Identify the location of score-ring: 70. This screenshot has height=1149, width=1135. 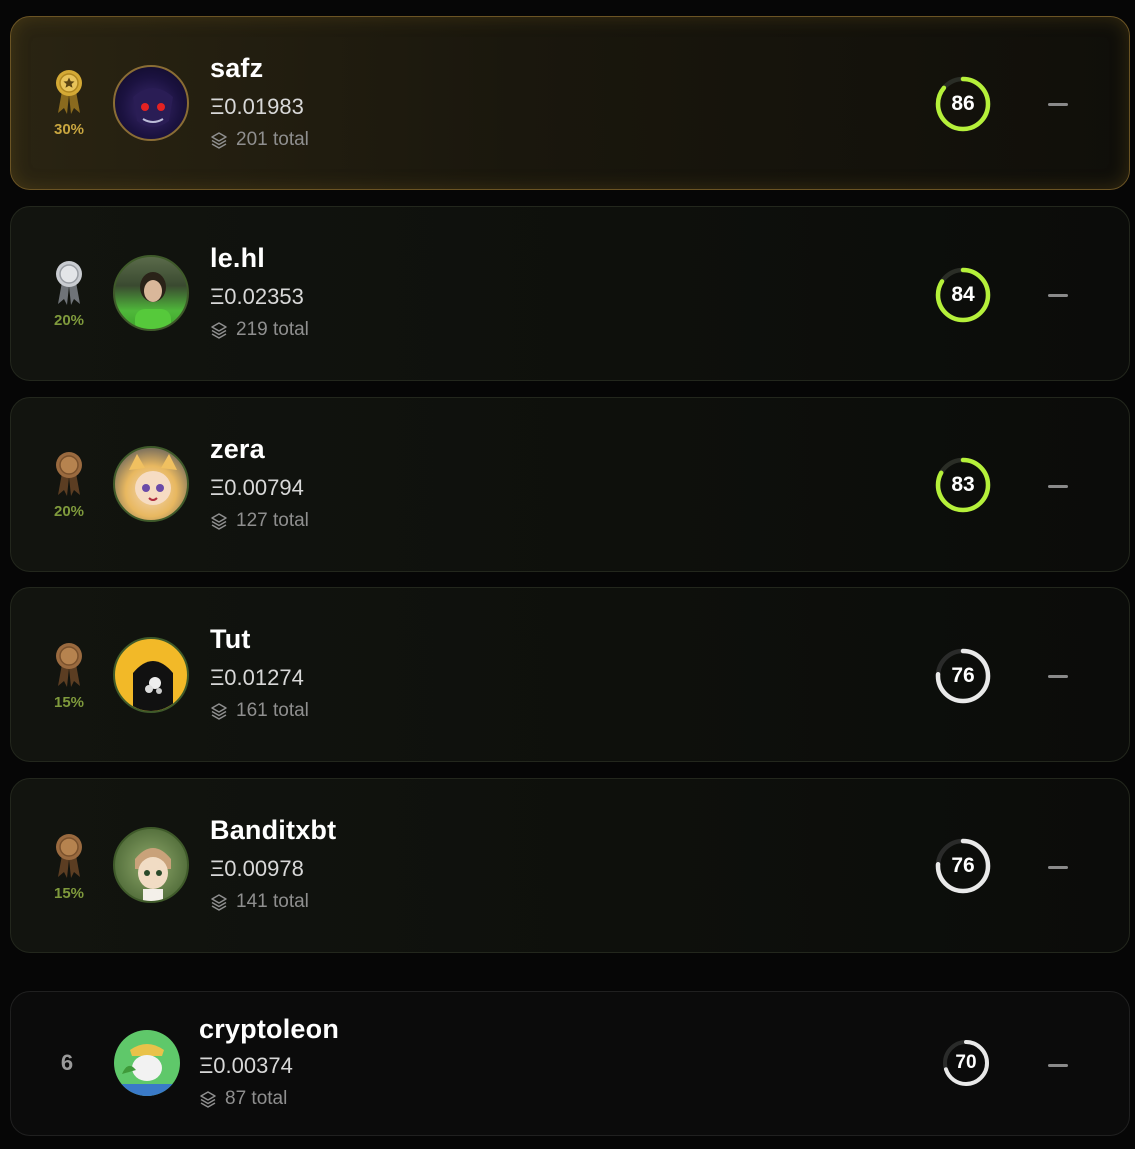
(966, 1063).